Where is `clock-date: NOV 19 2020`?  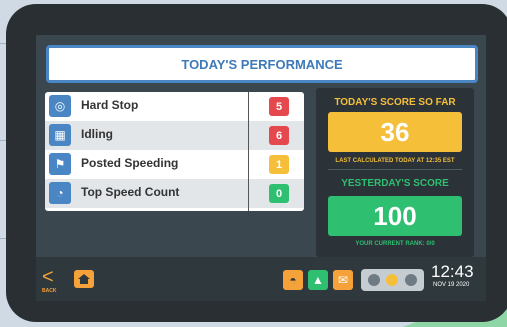 clock-date: NOV 19 2020 is located at coordinates (451, 285).